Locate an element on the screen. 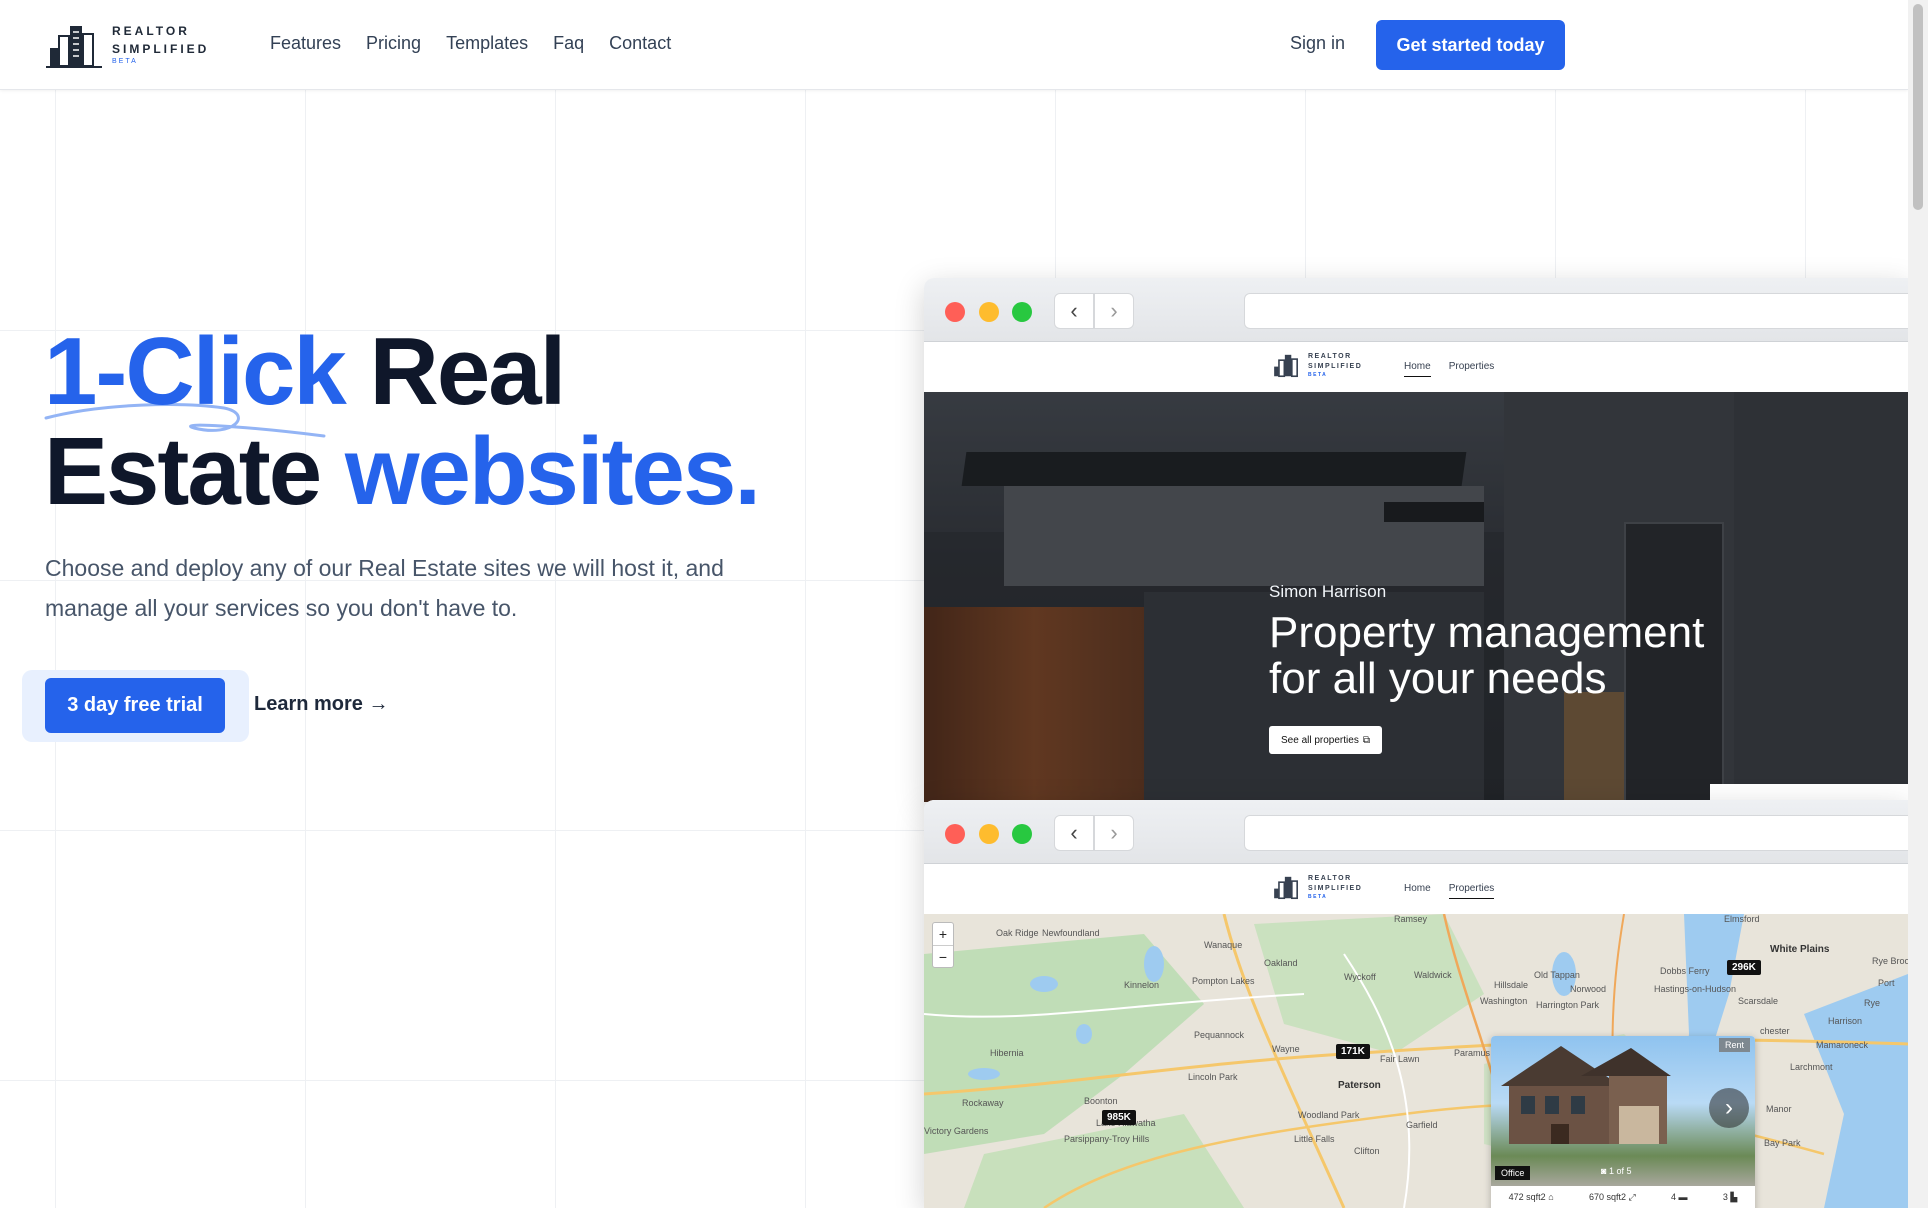 This screenshot has width=1928, height=1208. map-label: Parsippany-Troy Hills is located at coordinates (1107, 1139).